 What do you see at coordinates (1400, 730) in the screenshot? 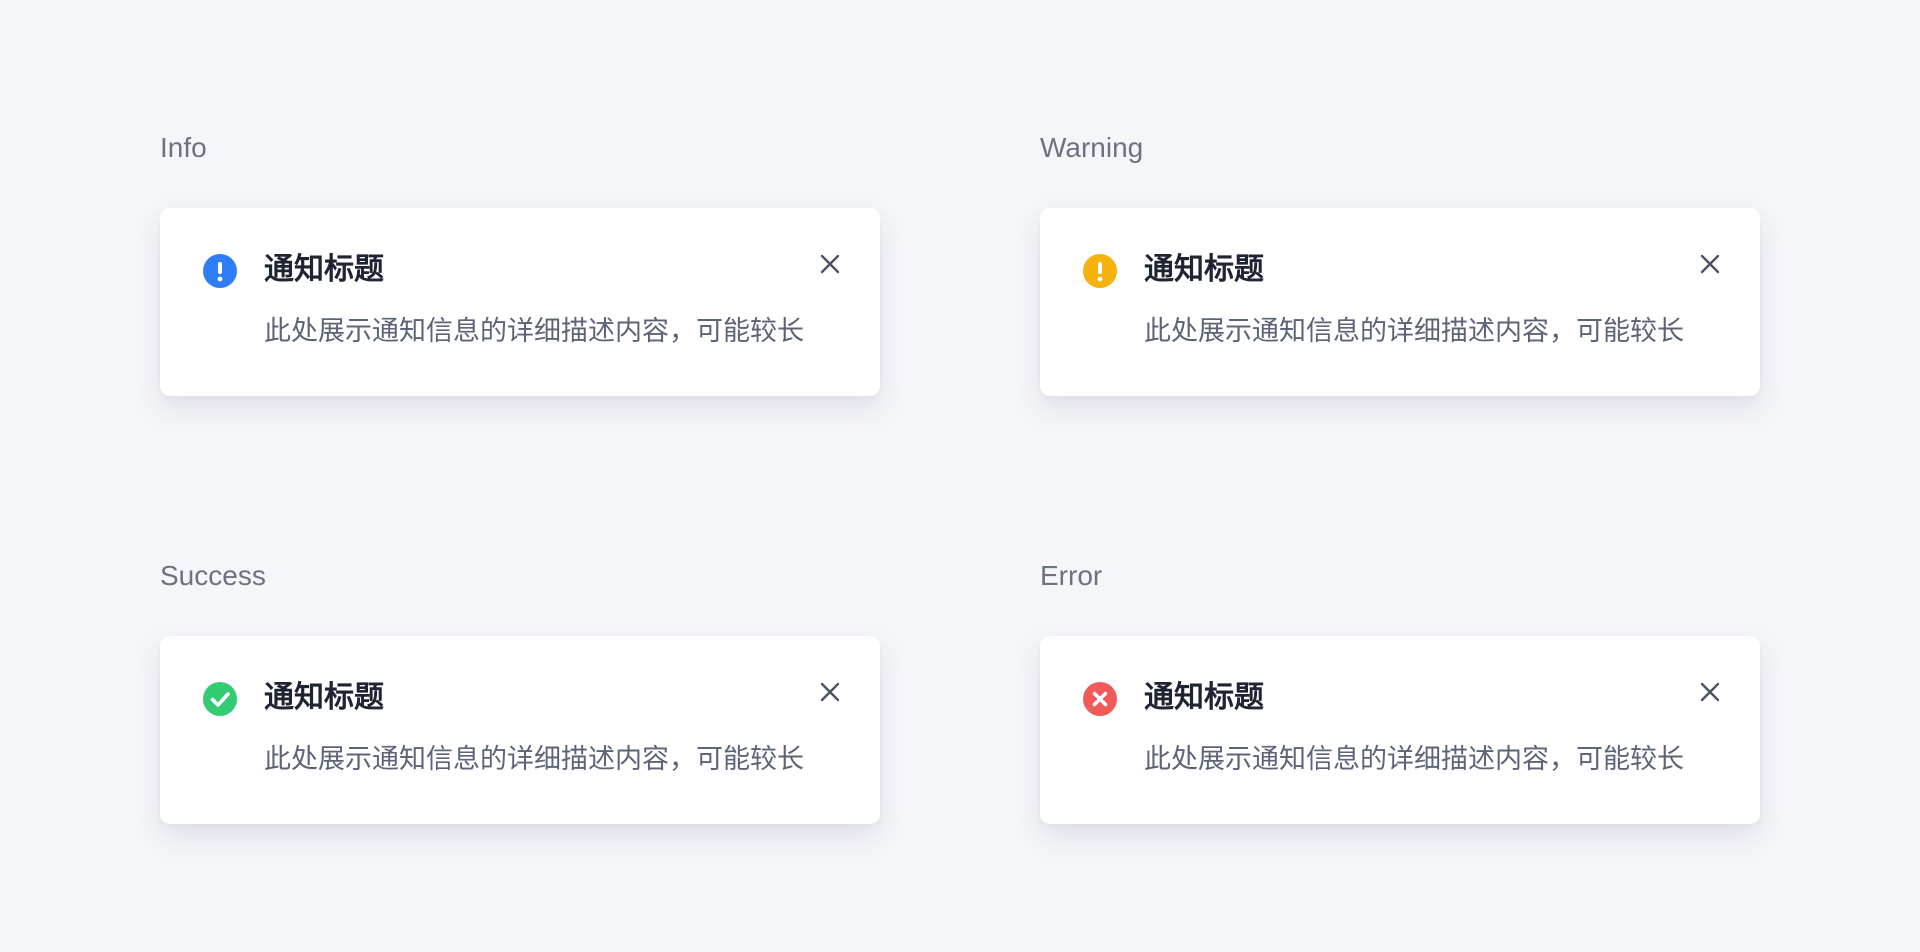
I see `notification-card-error: 通知标题 此处展示通知信息的详细描述内容，可能较长` at bounding box center [1400, 730].